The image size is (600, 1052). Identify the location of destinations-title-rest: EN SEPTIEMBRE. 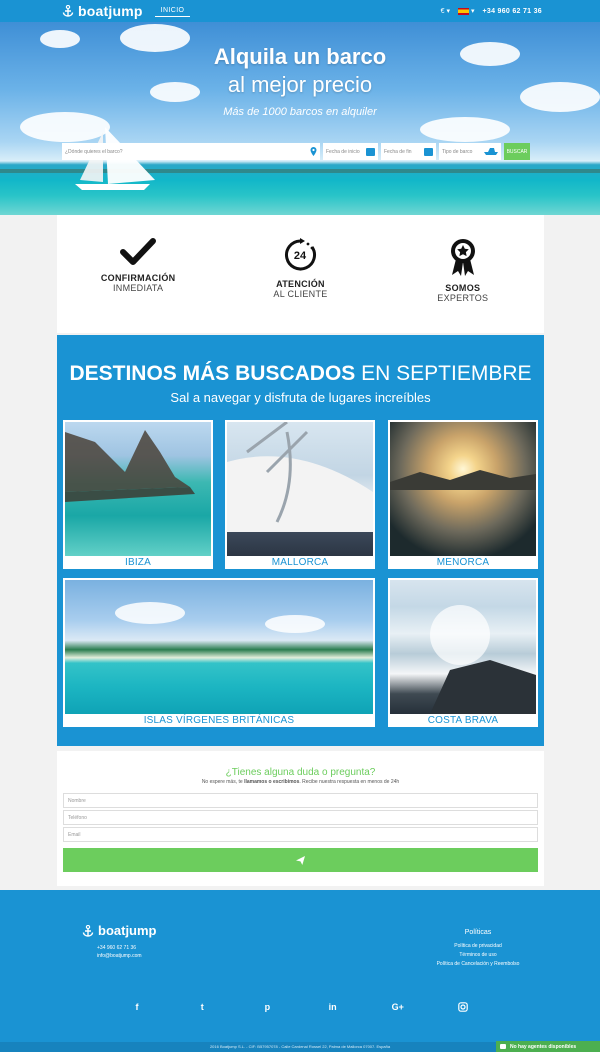
(446, 373).